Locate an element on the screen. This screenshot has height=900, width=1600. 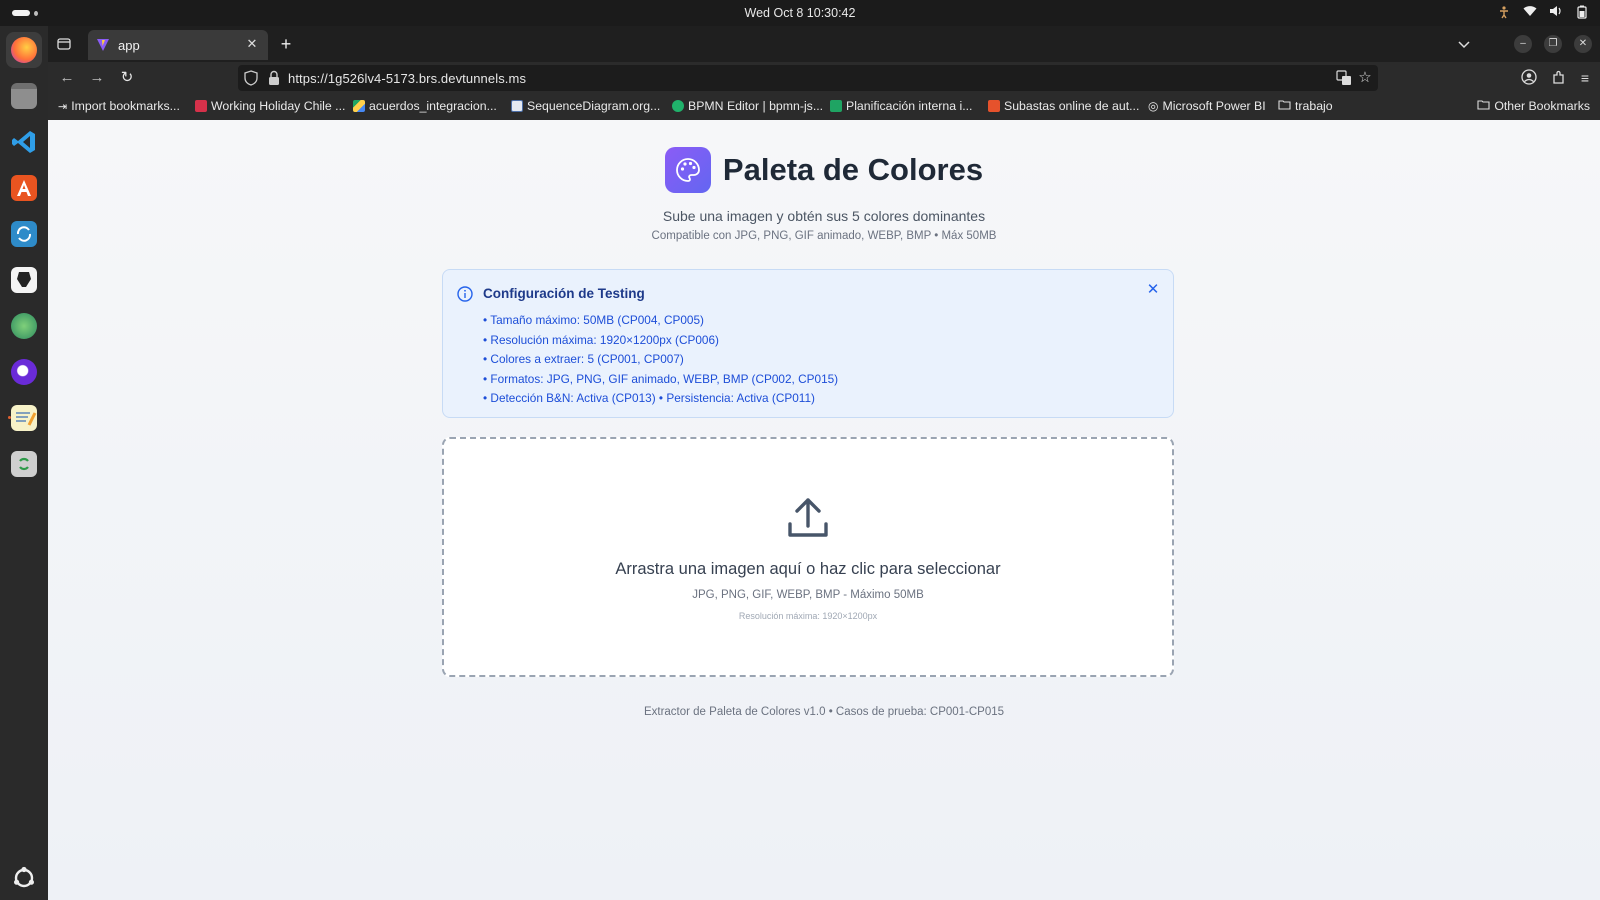
bookmark-folder-other: Other Bookmarks is located at coordinates (1533, 106).